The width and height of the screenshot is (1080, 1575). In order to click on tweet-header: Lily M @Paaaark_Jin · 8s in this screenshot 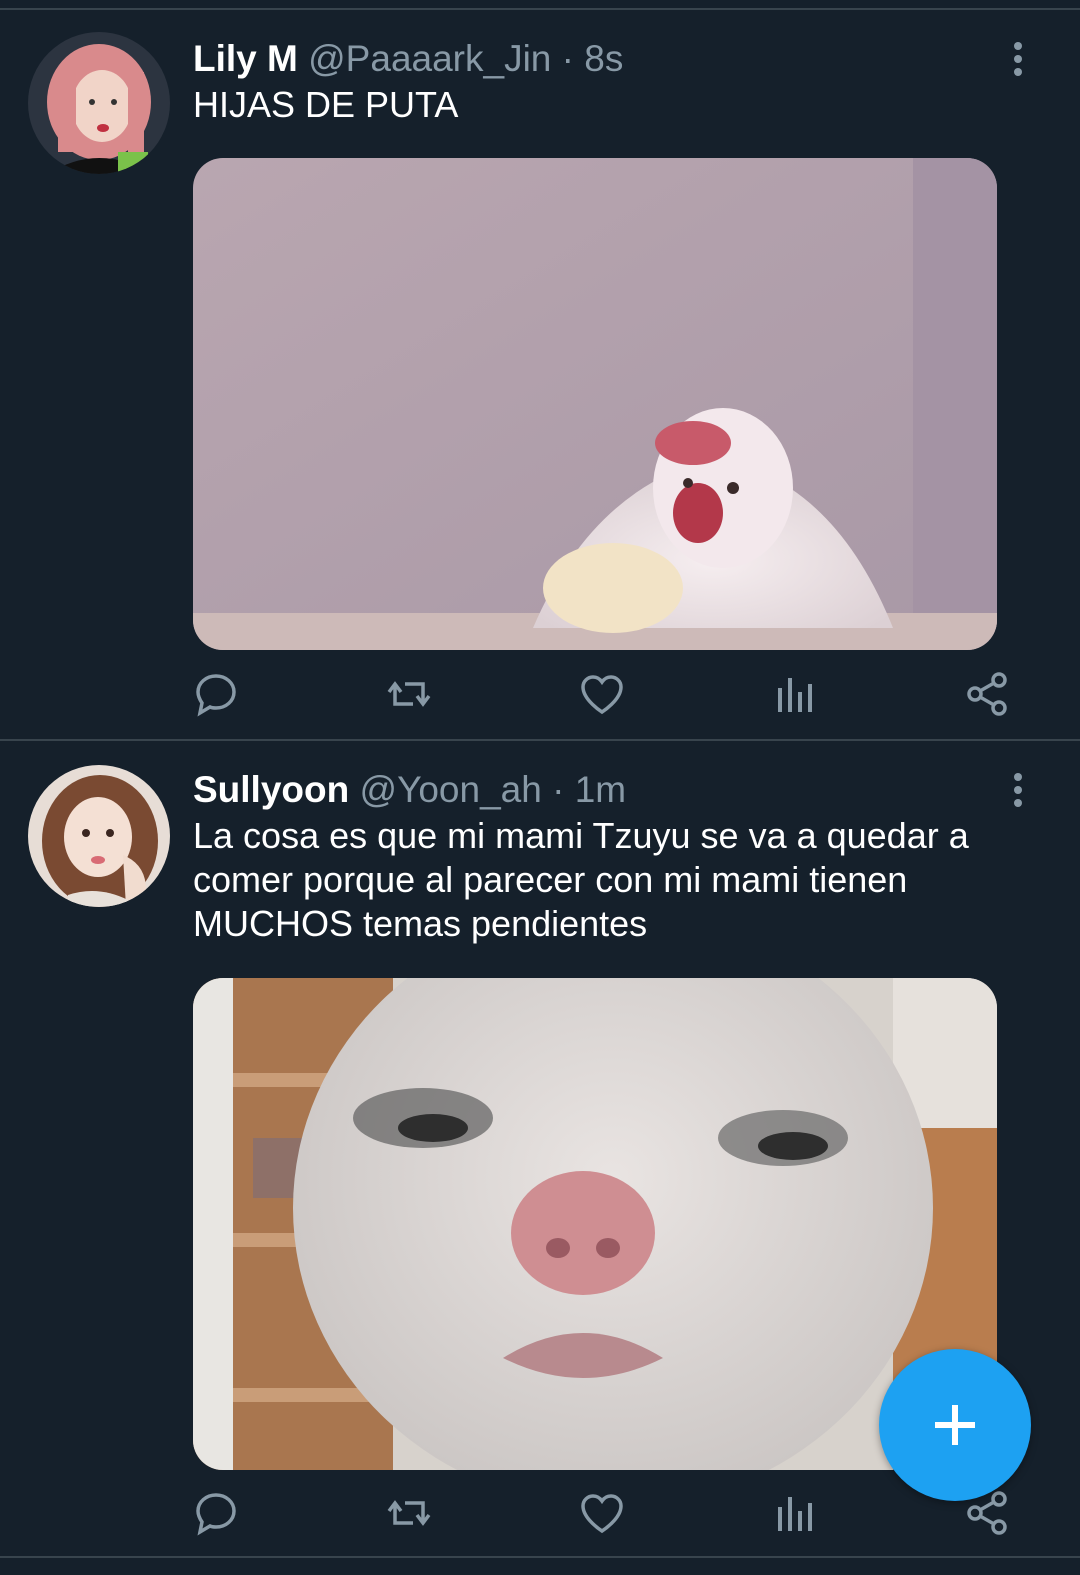, I will do `click(408, 59)`.